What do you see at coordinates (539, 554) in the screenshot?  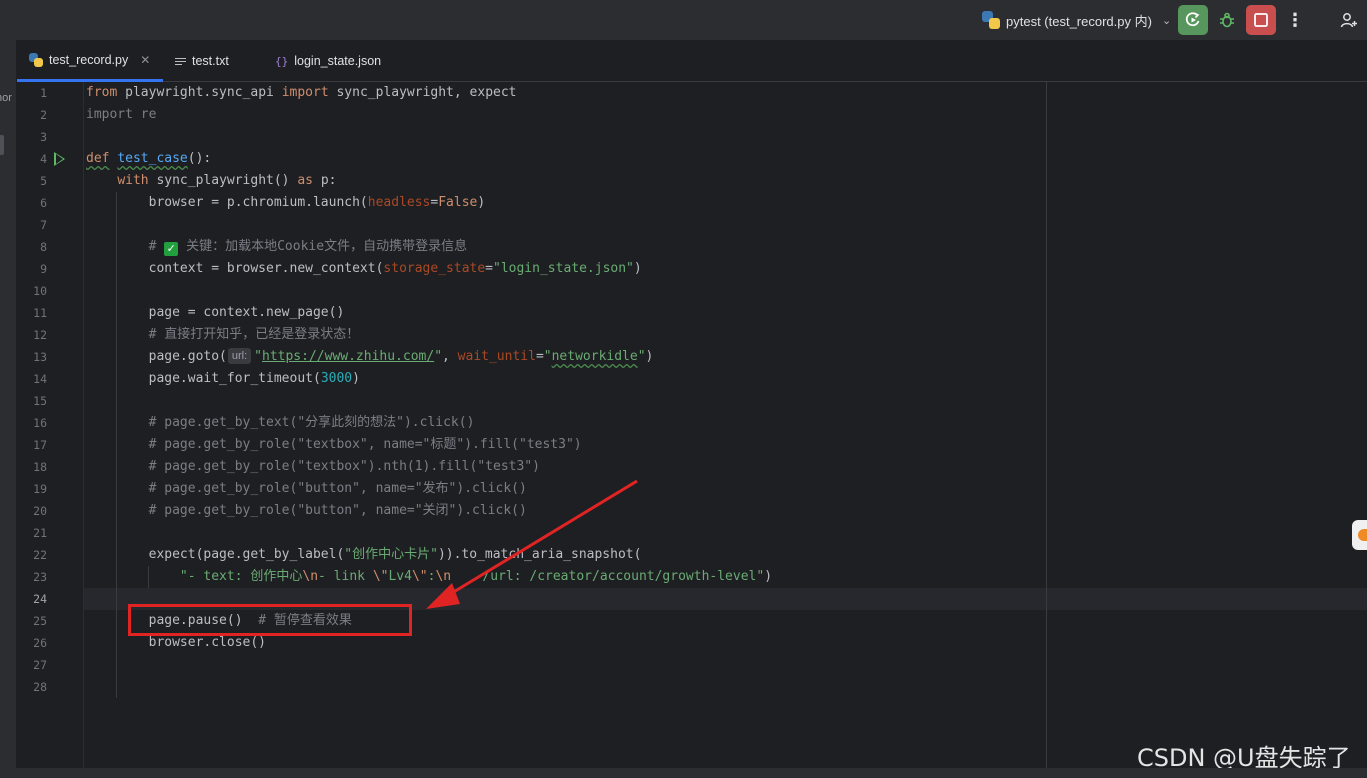 I see `code-text: )).to_match_aria_snapshot(` at bounding box center [539, 554].